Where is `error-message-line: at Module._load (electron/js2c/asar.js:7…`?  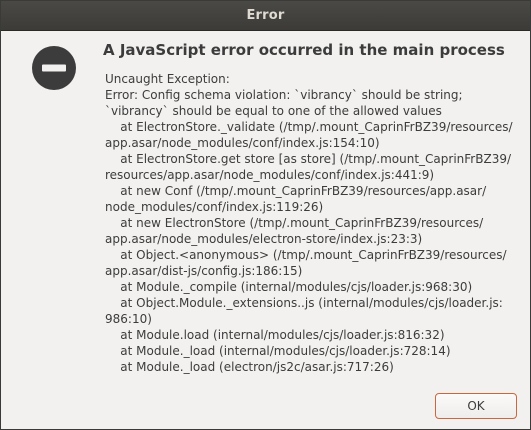 error-message-line: at Module._load (electron/js2c/asar.js:7… is located at coordinates (249, 367).